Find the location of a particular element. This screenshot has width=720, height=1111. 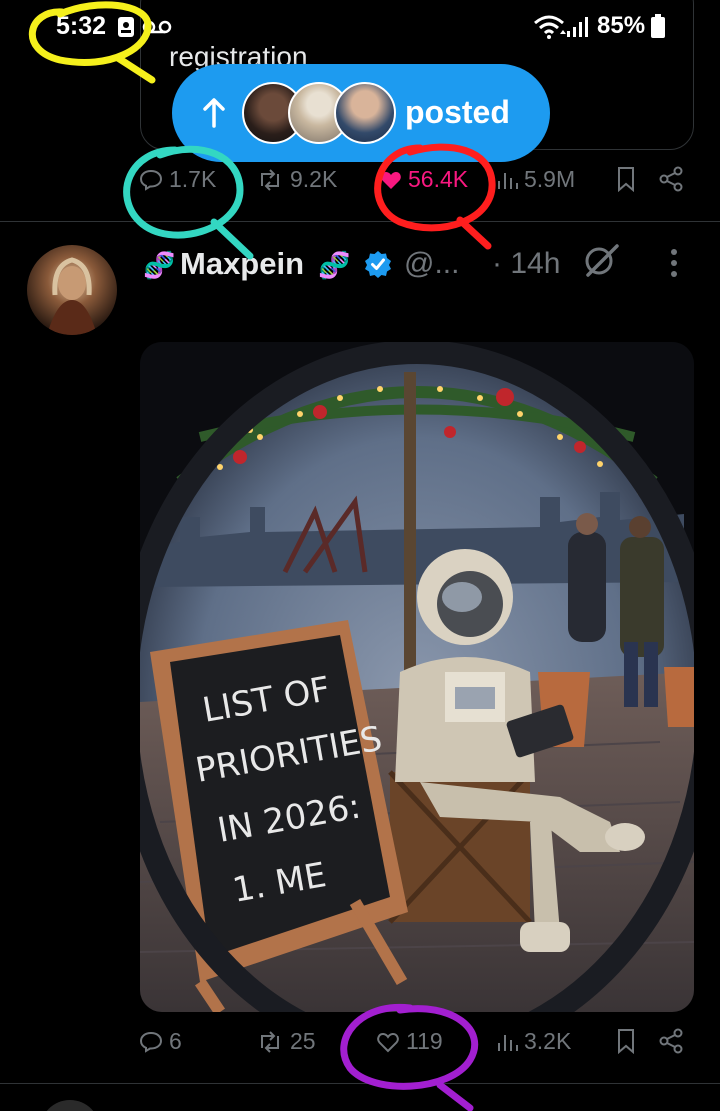

status-time: 5:32 is located at coordinates (81, 26).